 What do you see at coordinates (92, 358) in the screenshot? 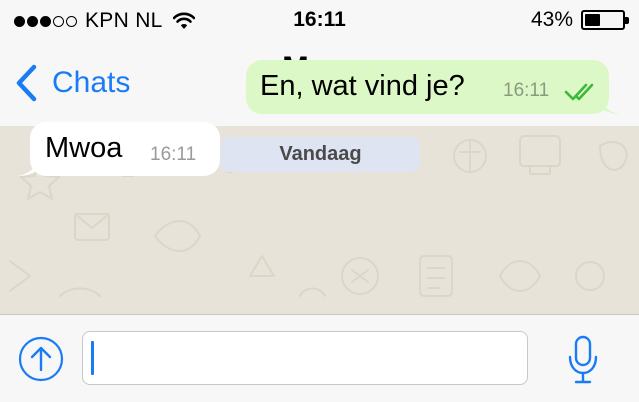
I see `text-caret` at bounding box center [92, 358].